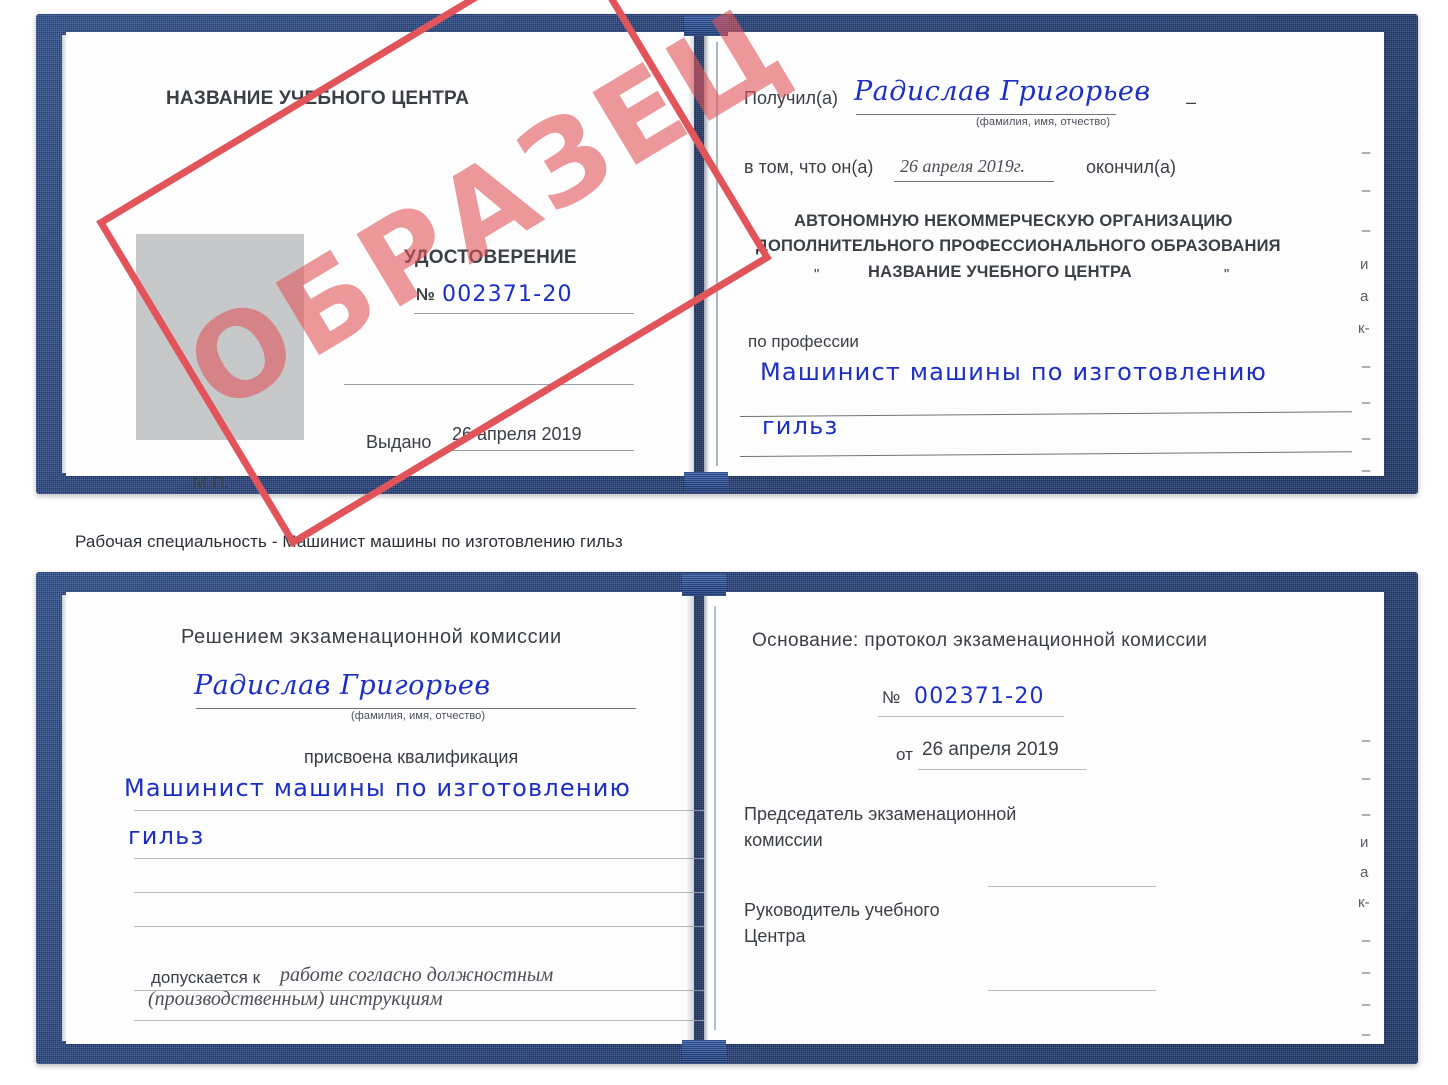 The height and width of the screenshot is (1085, 1448). I want to click on blank-rule-top, so click(489, 384).